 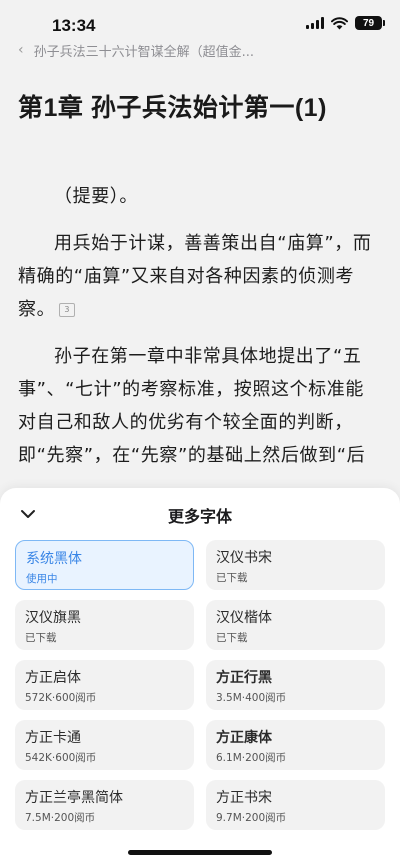 What do you see at coordinates (42, 579) in the screenshot?
I see `font-status: 使用中` at bounding box center [42, 579].